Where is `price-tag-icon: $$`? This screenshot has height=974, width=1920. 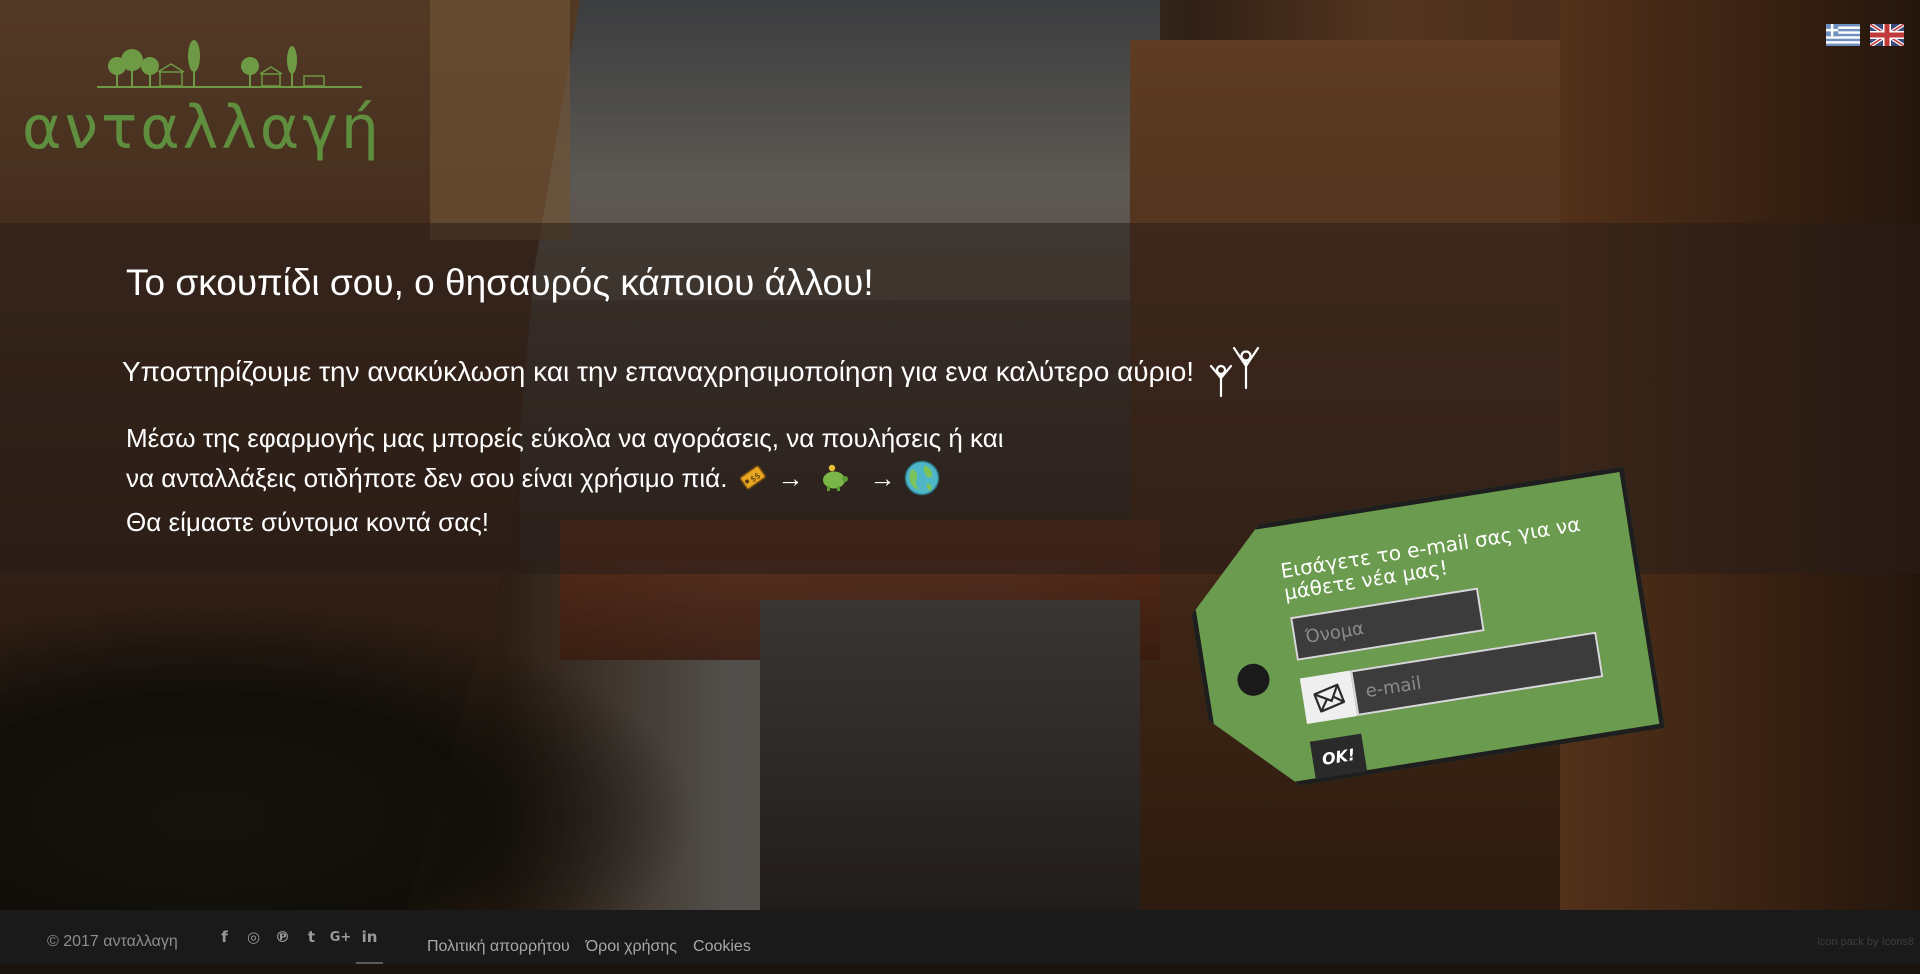 price-tag-icon: $$ is located at coordinates (753, 477).